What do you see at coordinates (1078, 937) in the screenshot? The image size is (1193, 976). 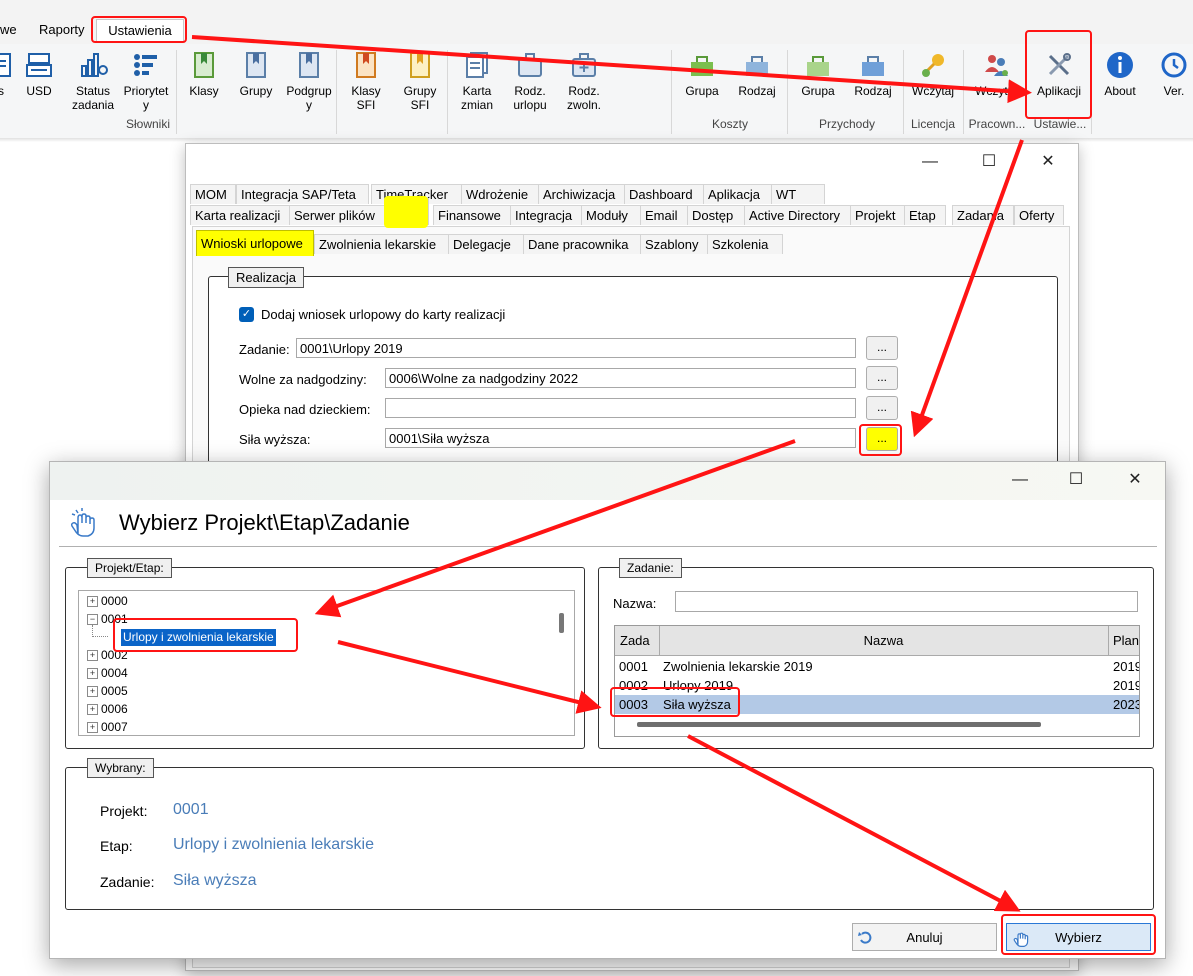 I see `wybierz-button: Wybierz` at bounding box center [1078, 937].